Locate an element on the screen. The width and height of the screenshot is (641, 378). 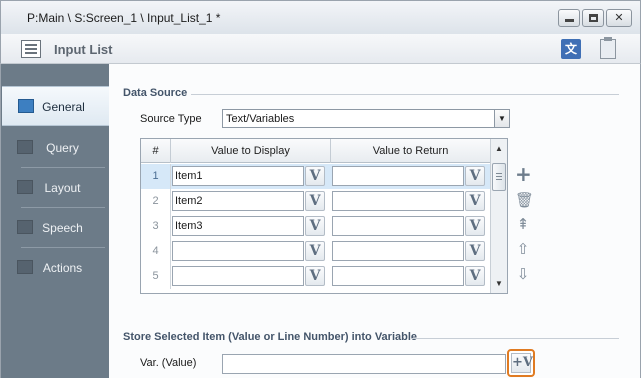
select-variable-button: +V is located at coordinates (521, 363).